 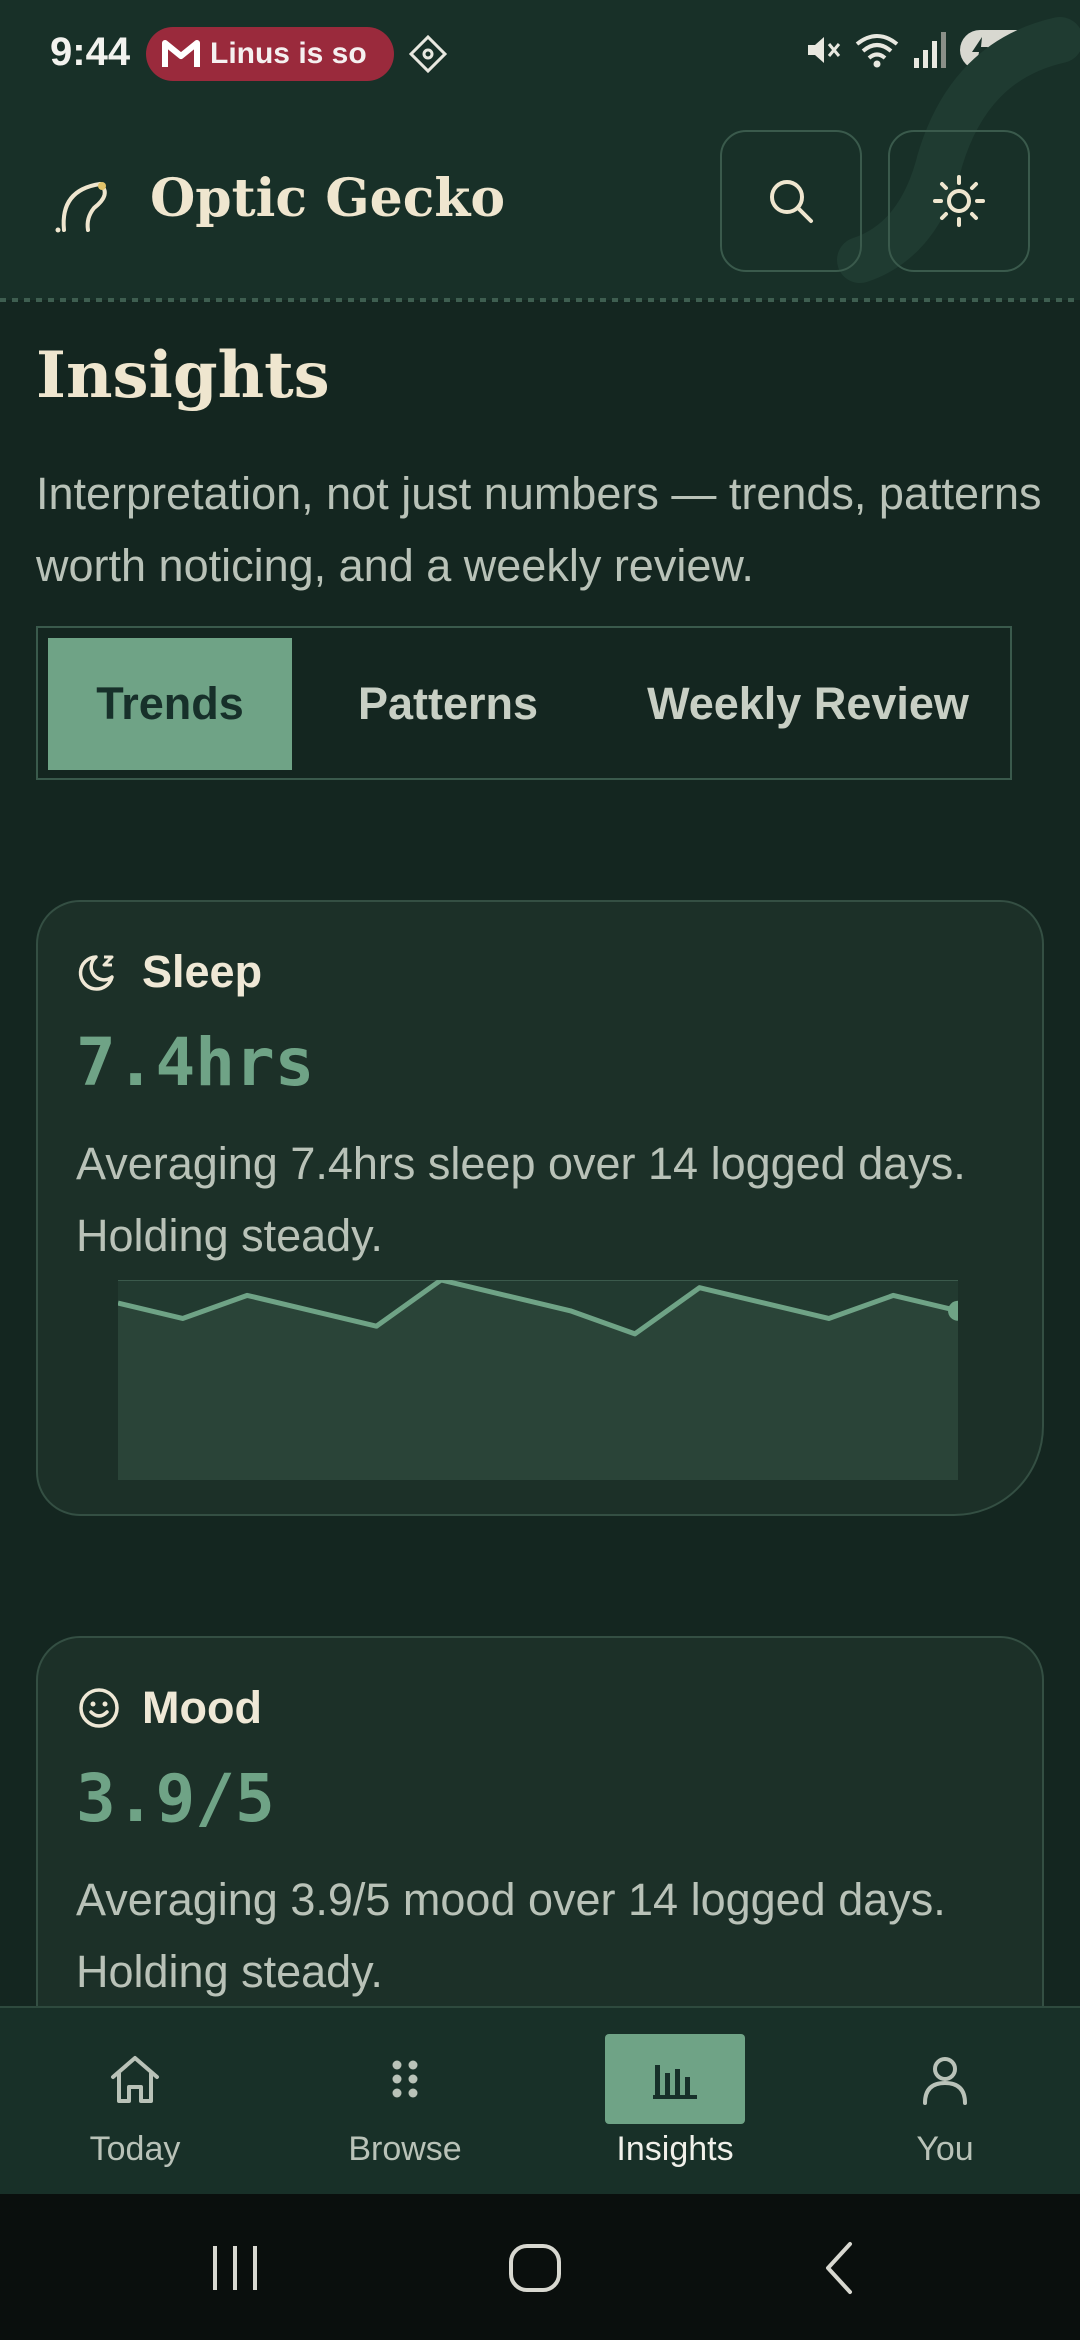 I want to click on sleep-metric: 7.4hrs, so click(x=195, y=1062).